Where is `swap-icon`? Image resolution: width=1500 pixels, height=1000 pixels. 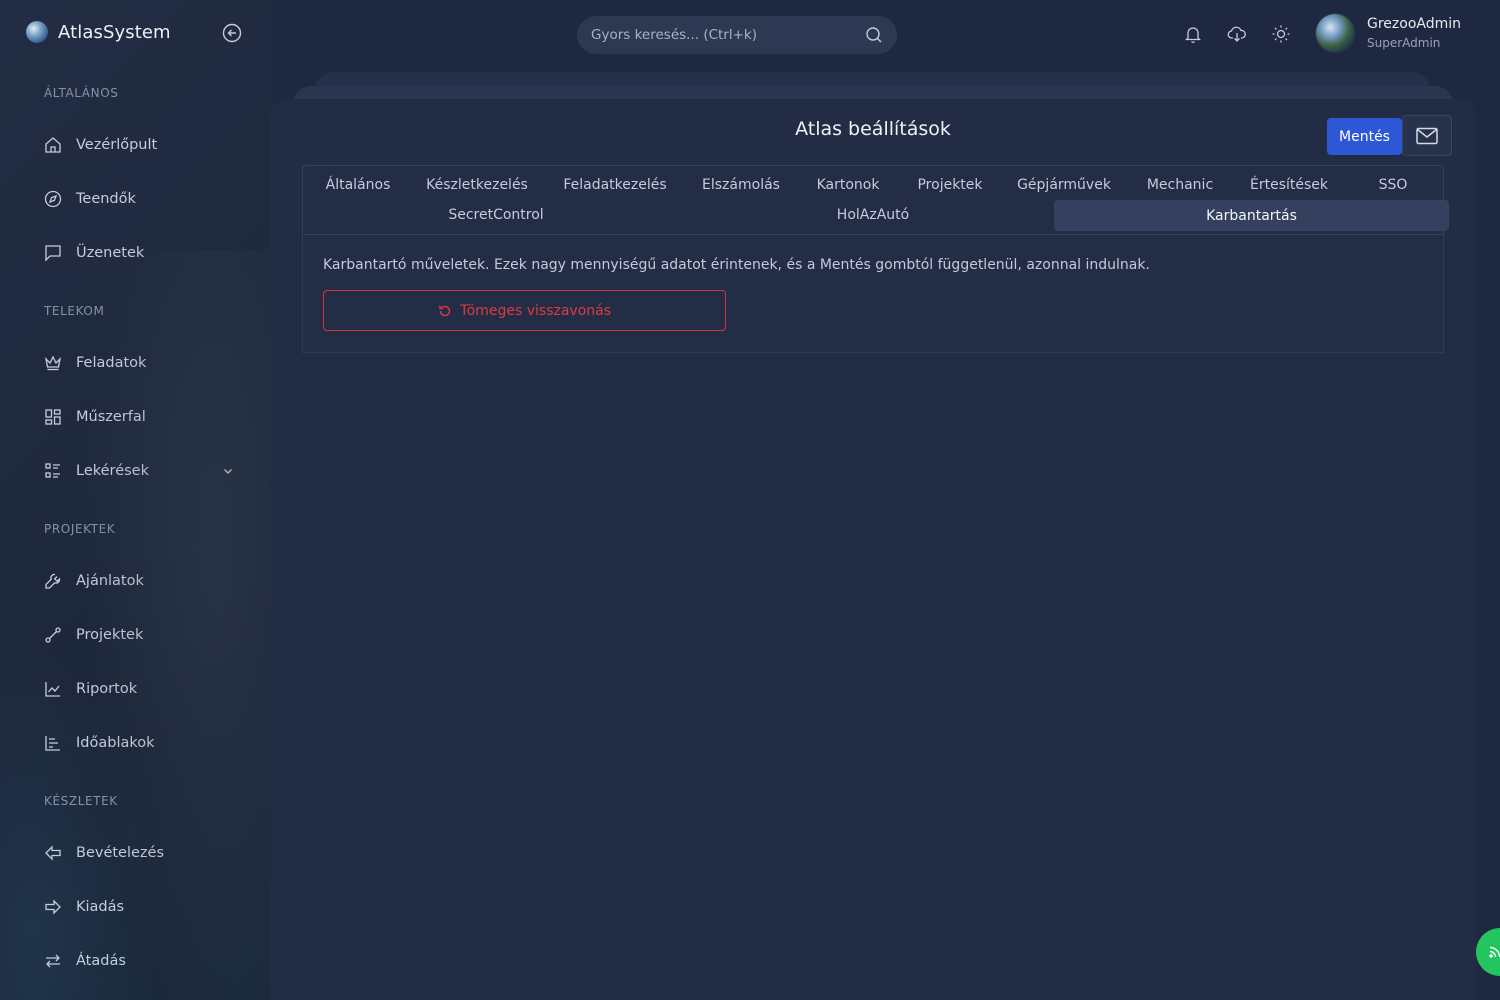
swap-icon is located at coordinates (53, 961).